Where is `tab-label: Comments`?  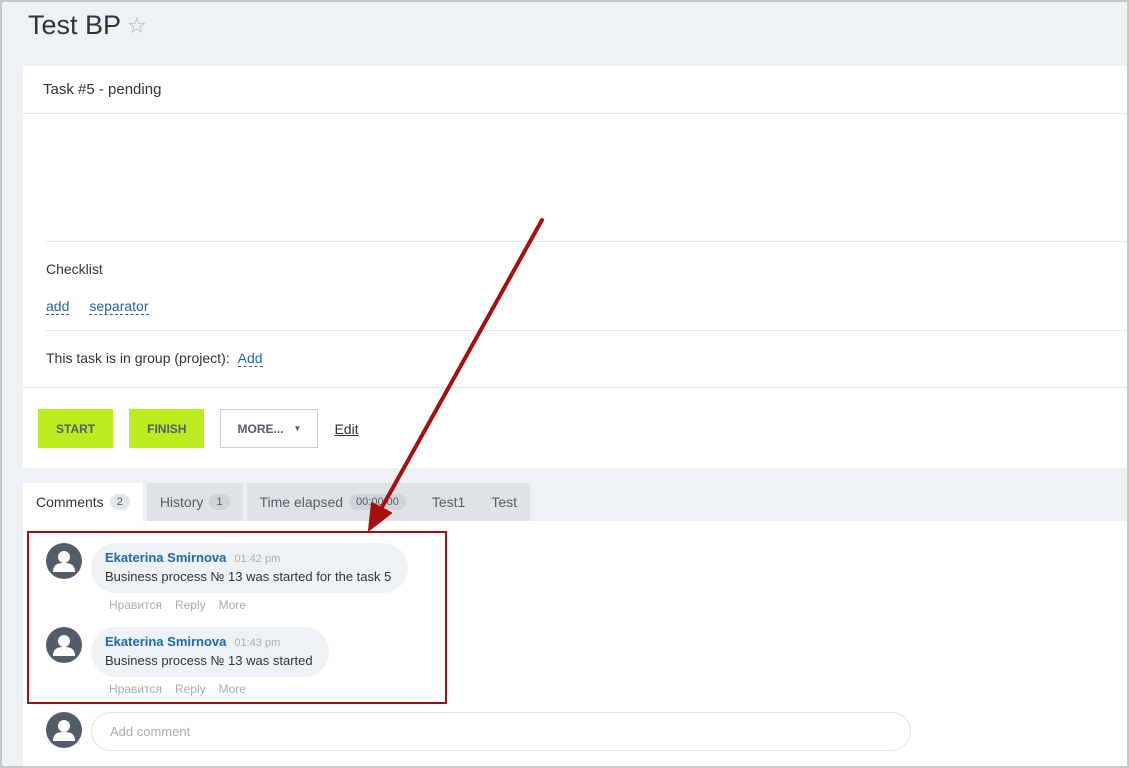 tab-label: Comments is located at coordinates (70, 502).